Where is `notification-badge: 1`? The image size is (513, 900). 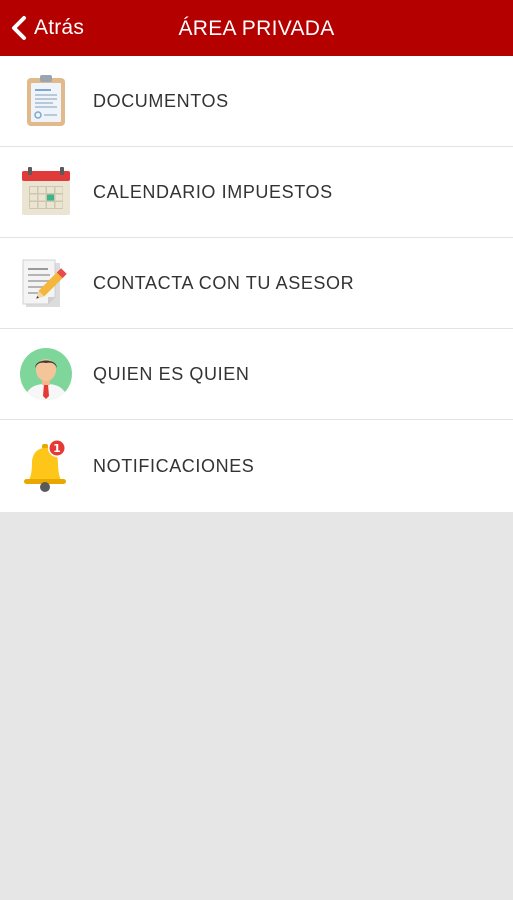
notification-badge: 1 is located at coordinates (57, 448).